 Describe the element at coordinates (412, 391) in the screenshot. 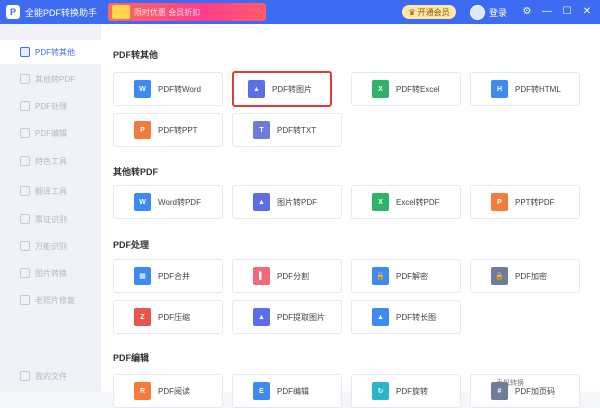

I see `card-label: PDF旋转` at that location.